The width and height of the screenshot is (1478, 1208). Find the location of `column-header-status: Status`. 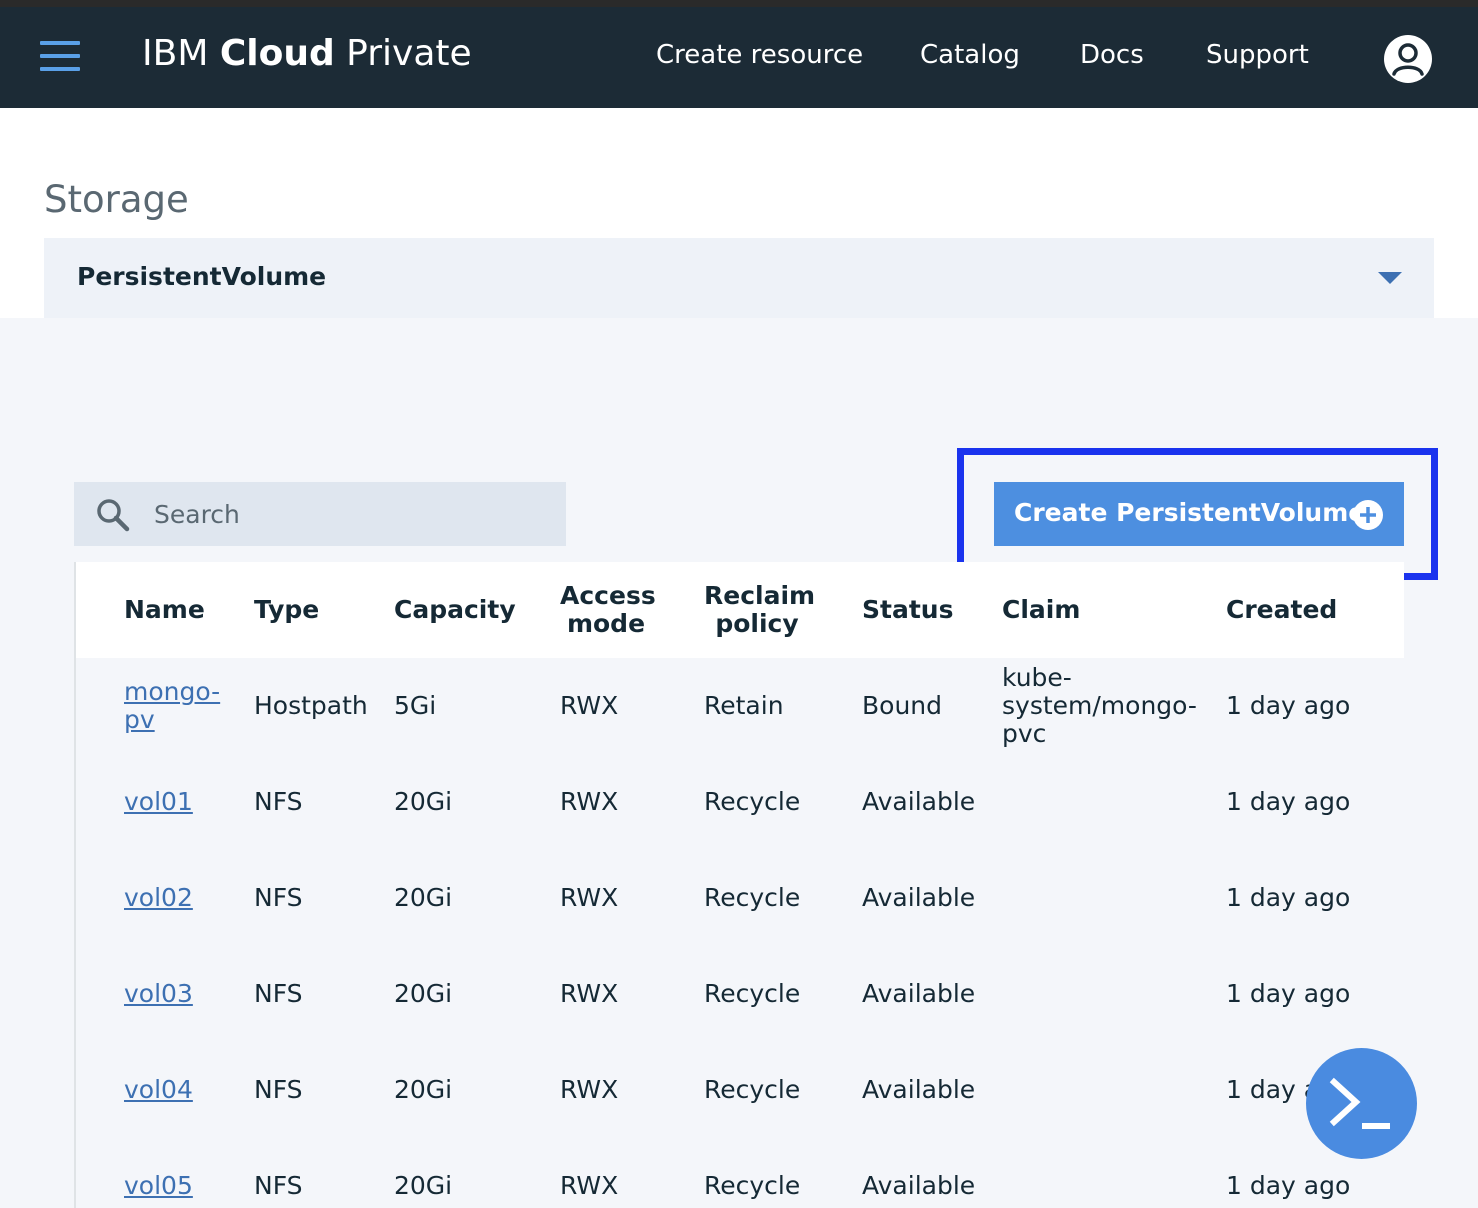

column-header-status: Status is located at coordinates (907, 610).